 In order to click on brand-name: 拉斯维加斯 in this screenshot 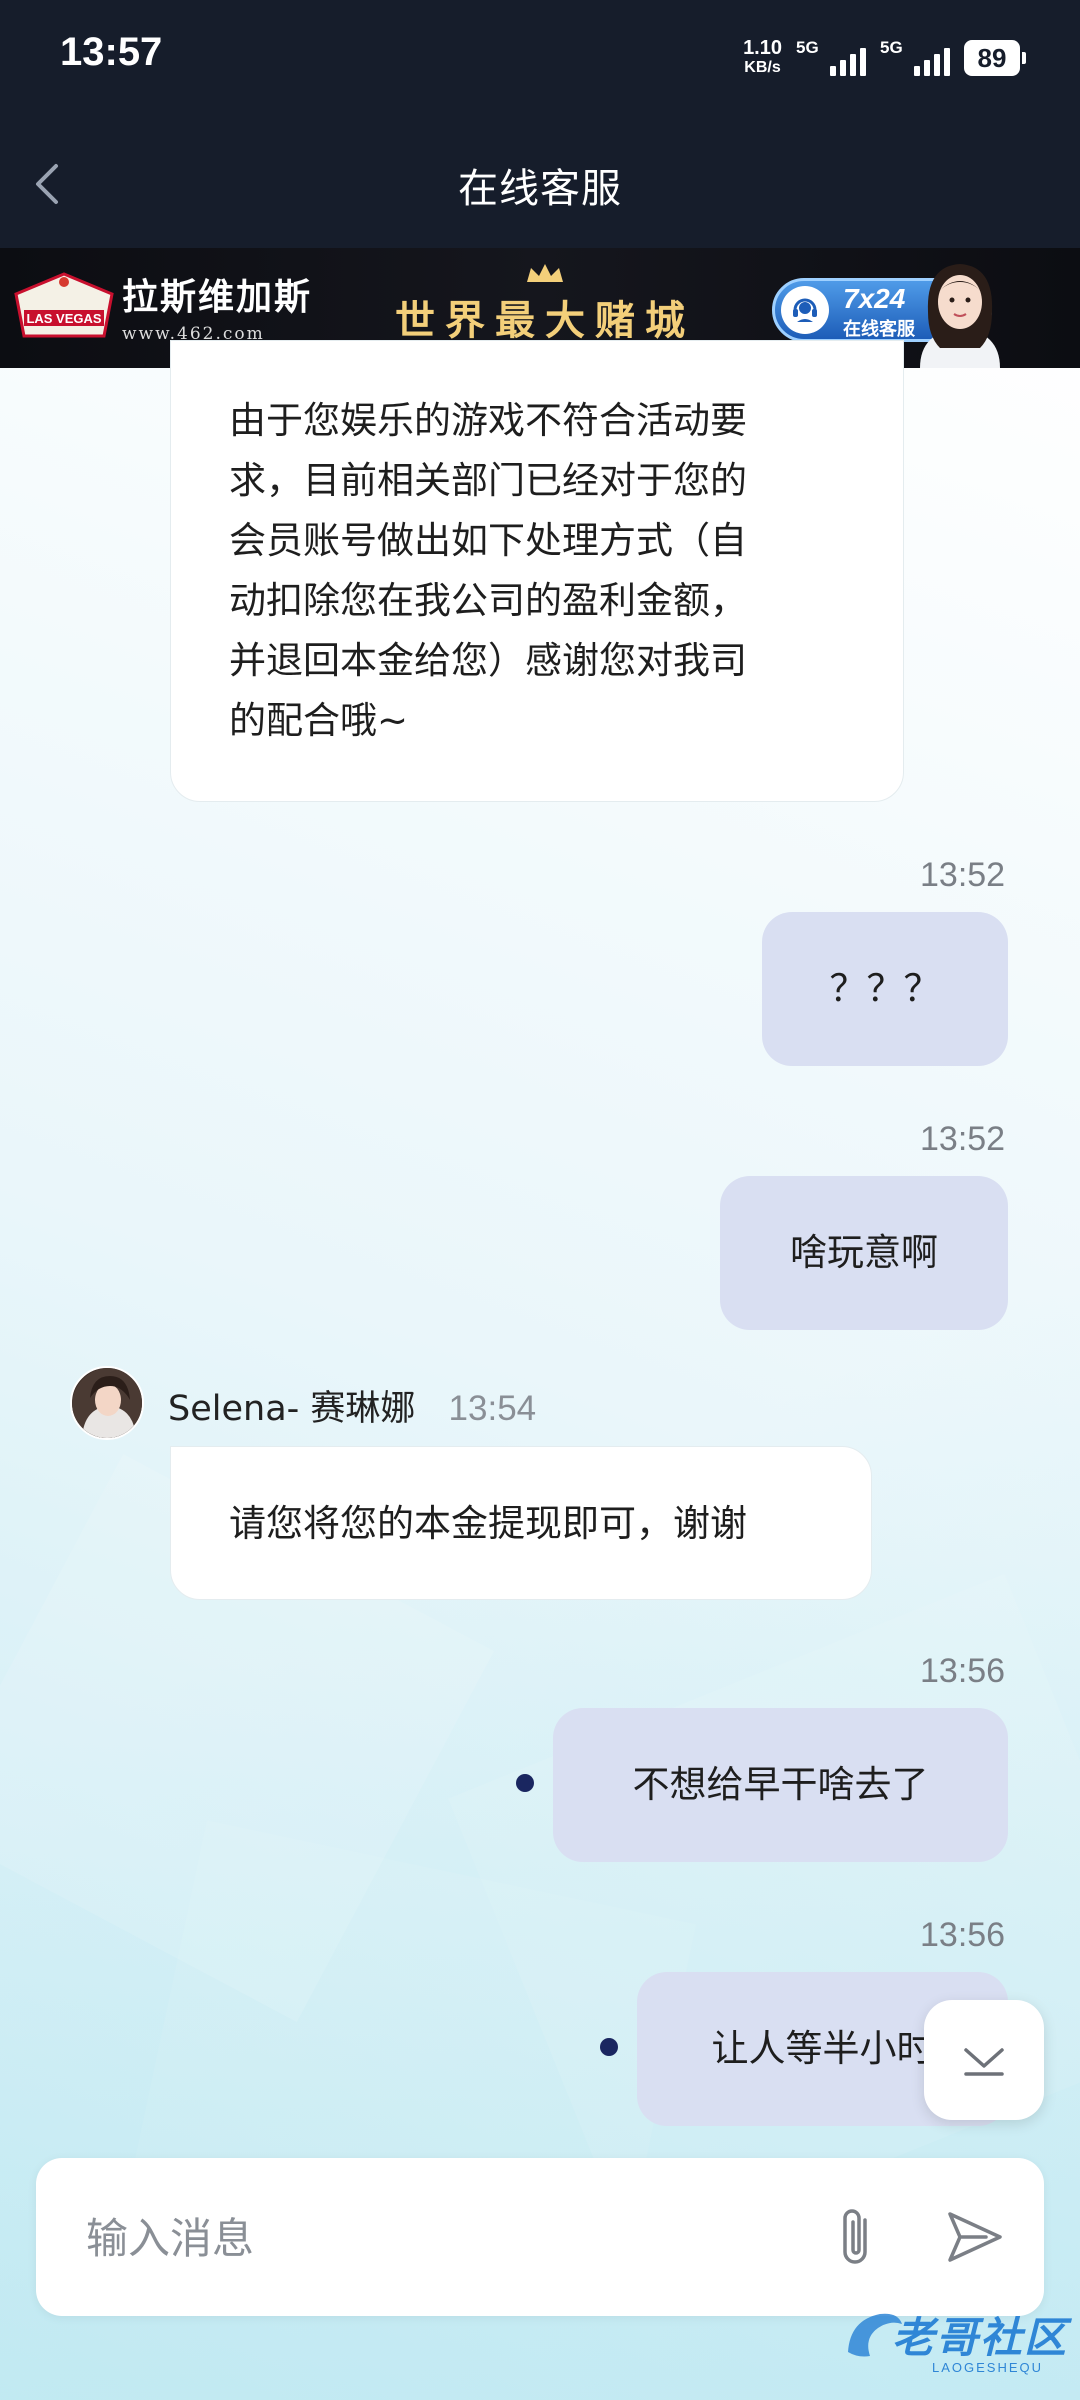, I will do `click(217, 297)`.